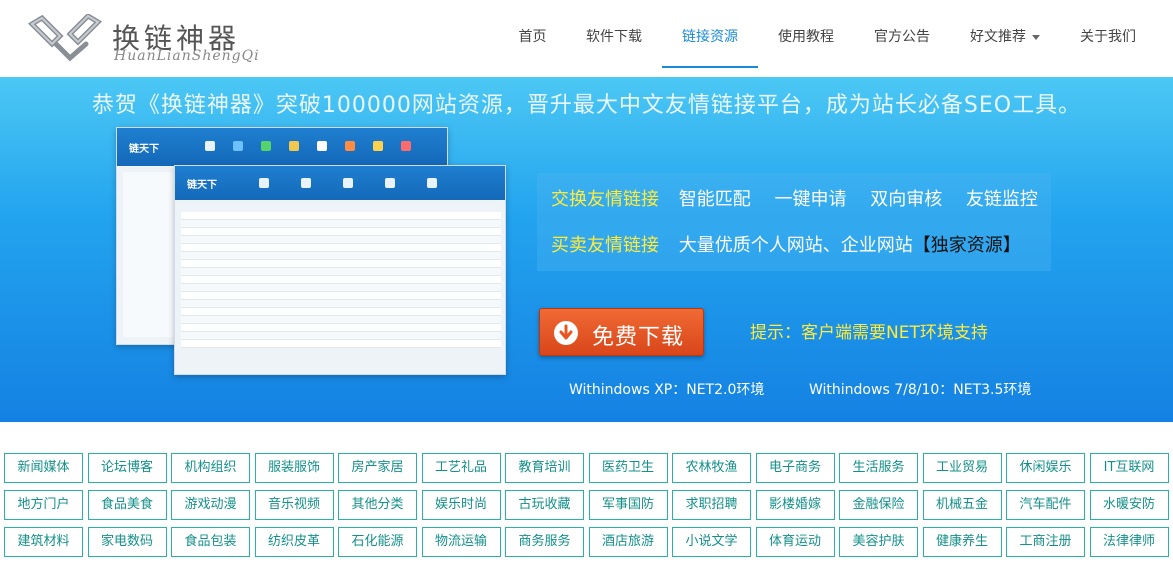  Describe the element at coordinates (906, 199) in the screenshot. I see `feature-two-way-review: 双向审核` at that location.